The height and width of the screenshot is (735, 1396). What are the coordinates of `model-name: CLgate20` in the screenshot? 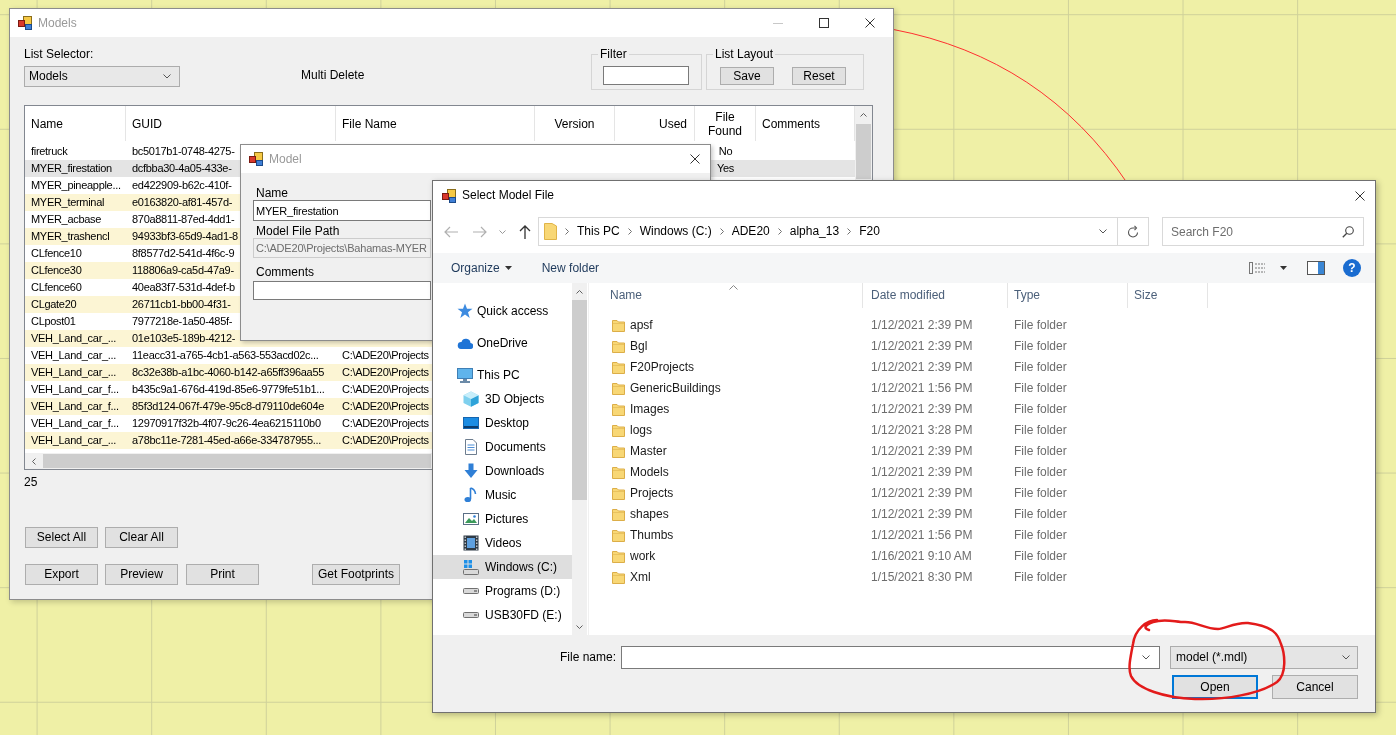 It's located at (54, 304).